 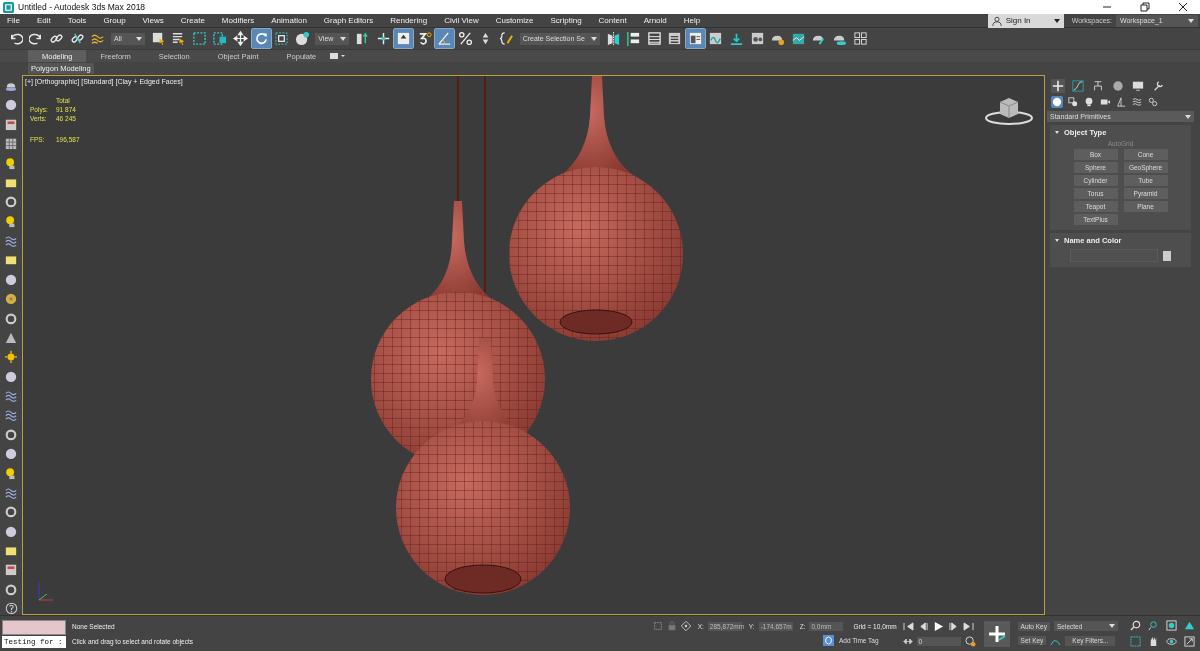 I want to click on menu-item: Modifiers, so click(x=238, y=20).